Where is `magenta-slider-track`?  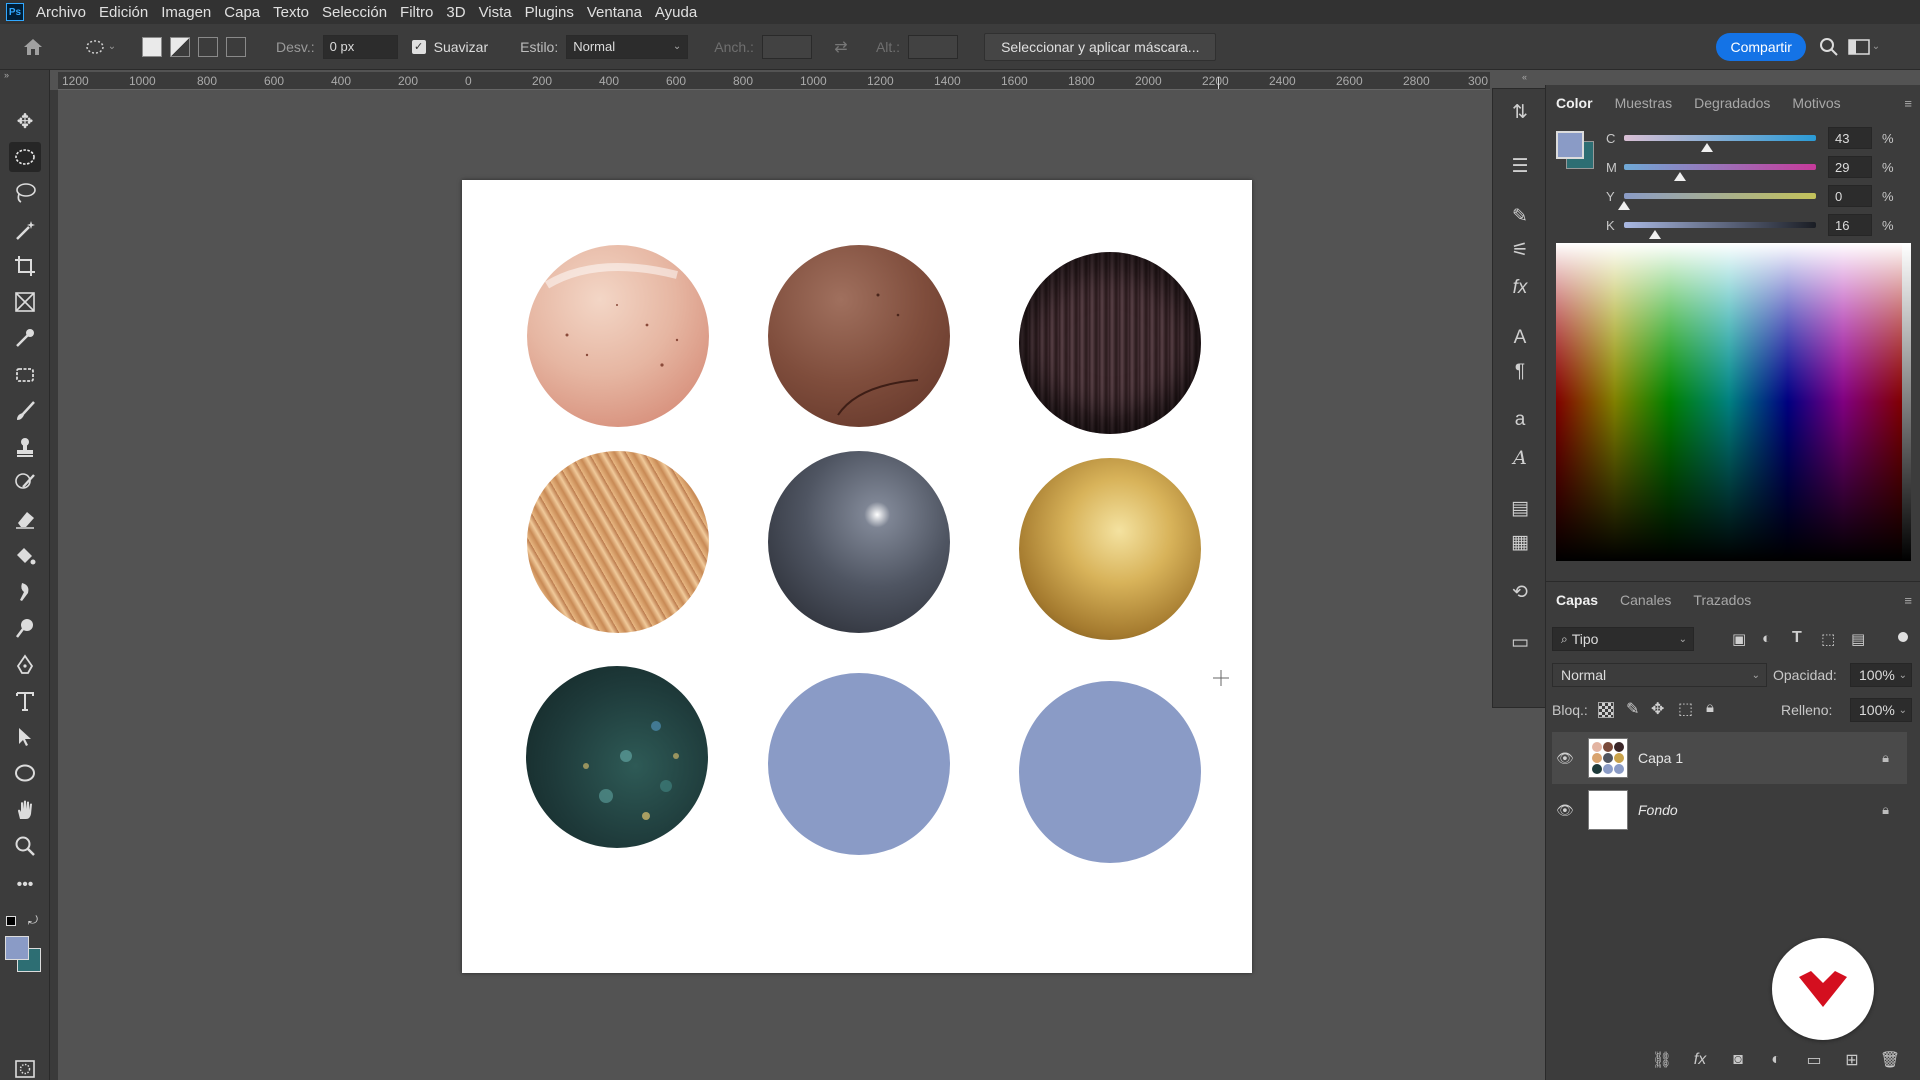 magenta-slider-track is located at coordinates (1720, 172).